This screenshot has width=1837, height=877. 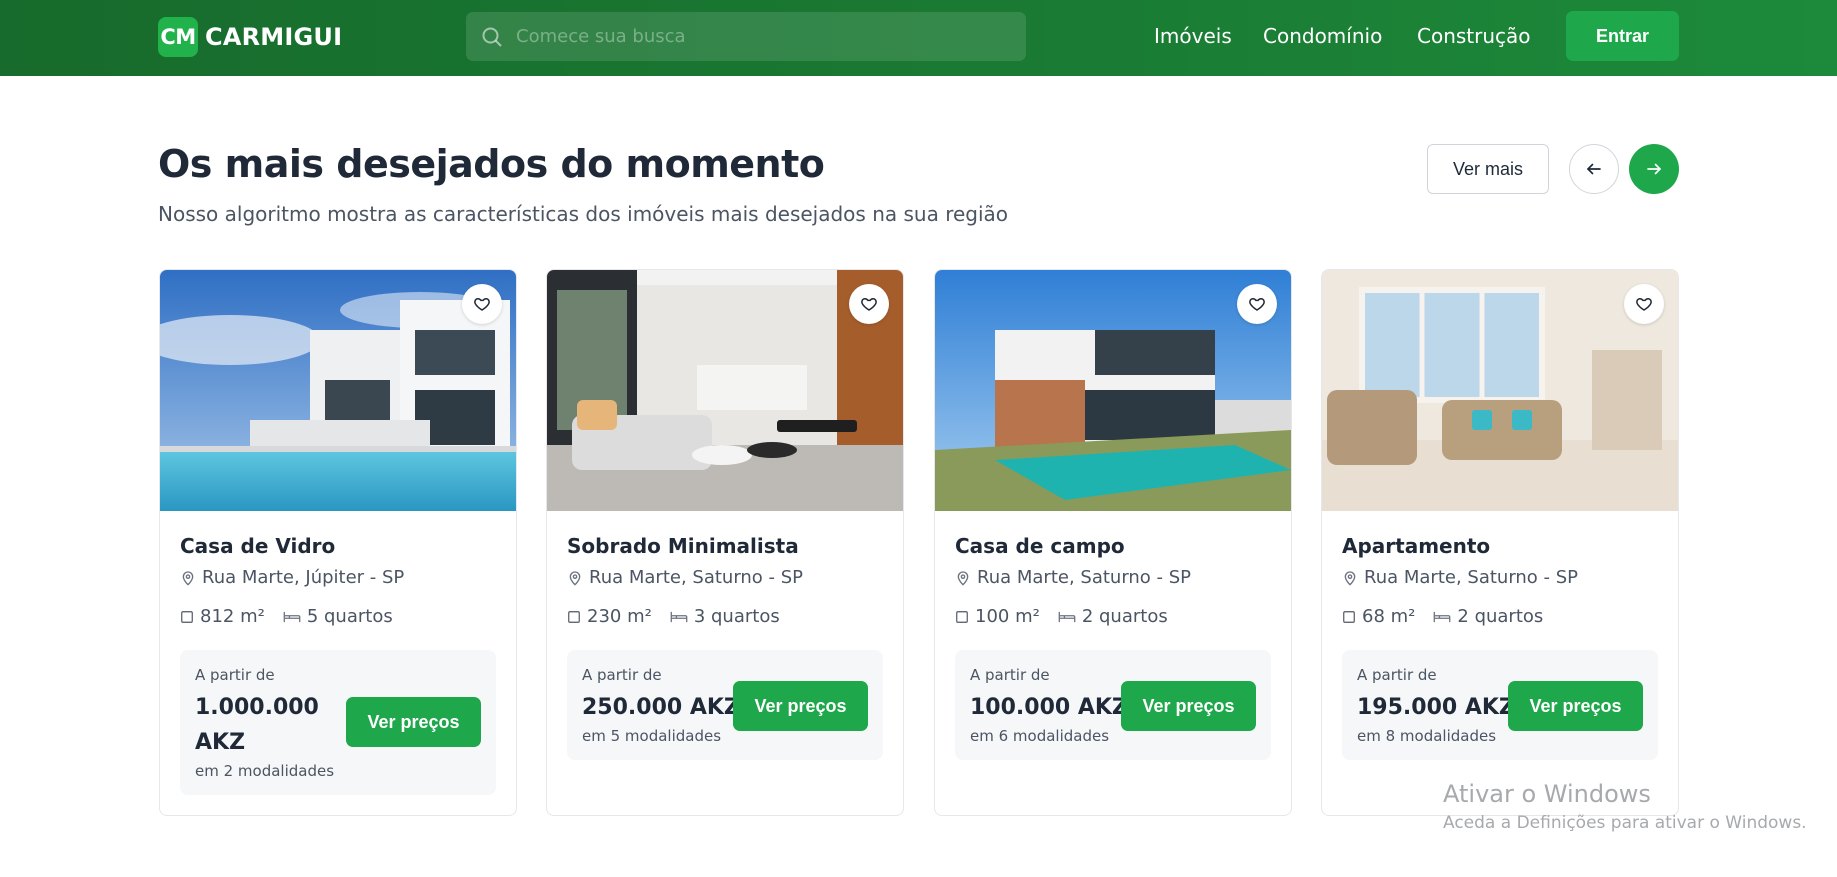 I want to click on rooms-value: 3 quartos, so click(x=736, y=616).